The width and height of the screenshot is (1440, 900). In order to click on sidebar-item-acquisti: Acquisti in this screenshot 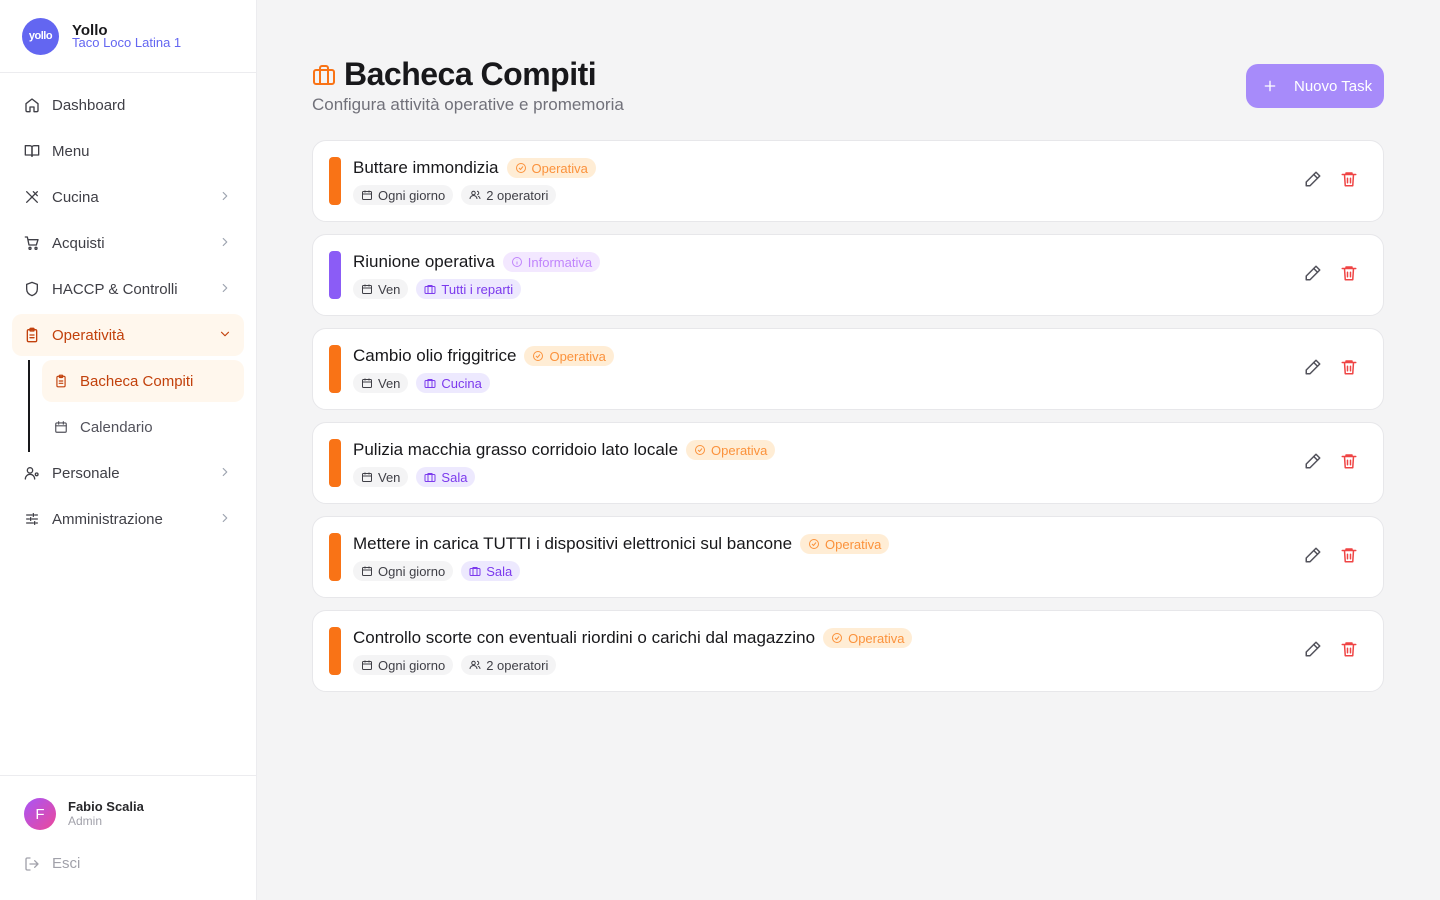, I will do `click(128, 243)`.